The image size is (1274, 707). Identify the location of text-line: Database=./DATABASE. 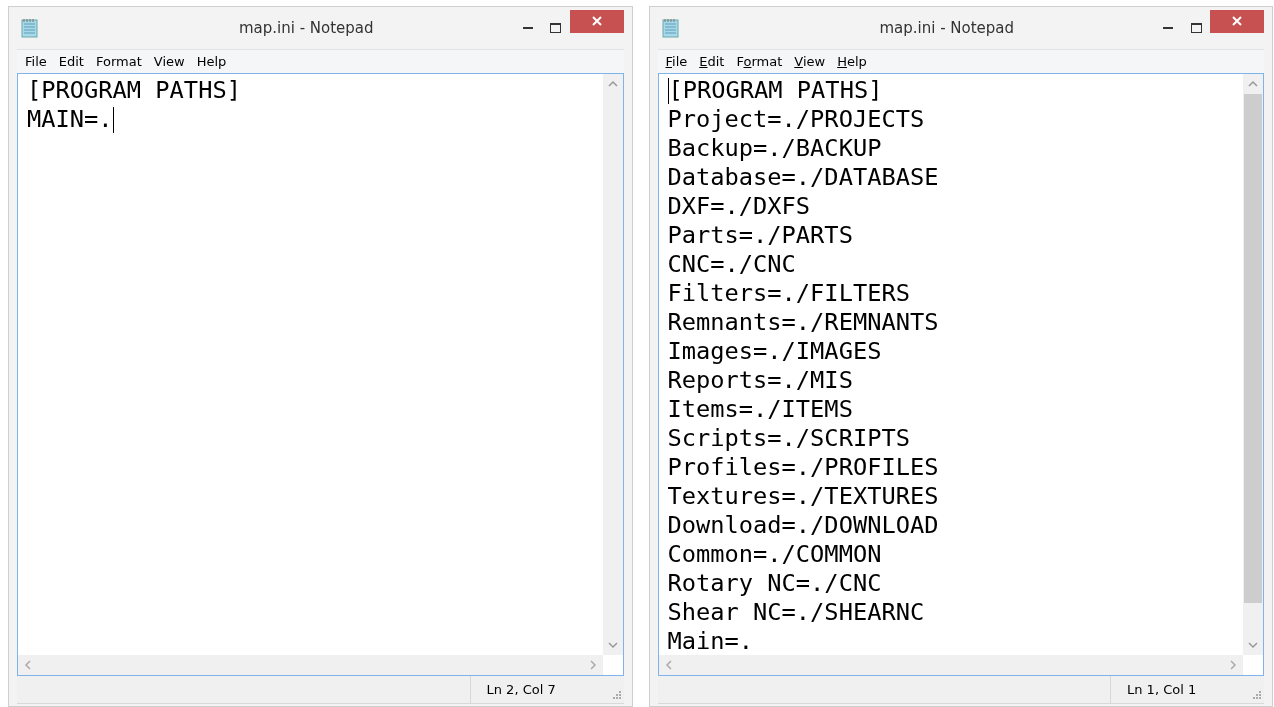
(803, 177).